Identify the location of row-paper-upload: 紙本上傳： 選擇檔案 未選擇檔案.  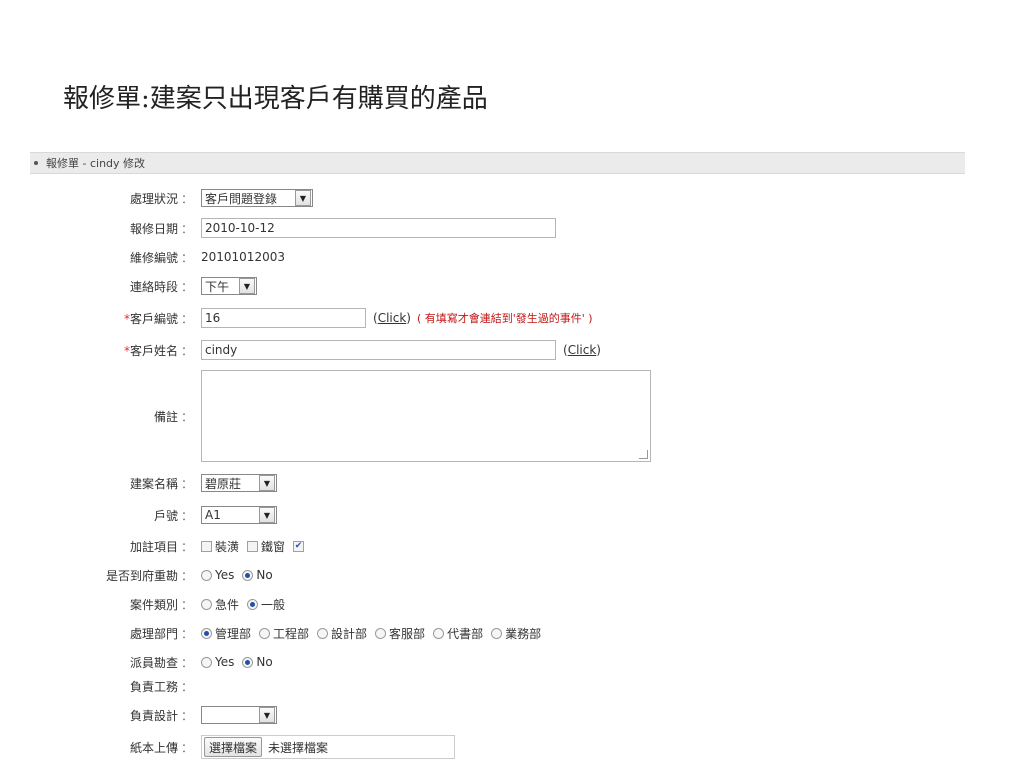
(497, 747).